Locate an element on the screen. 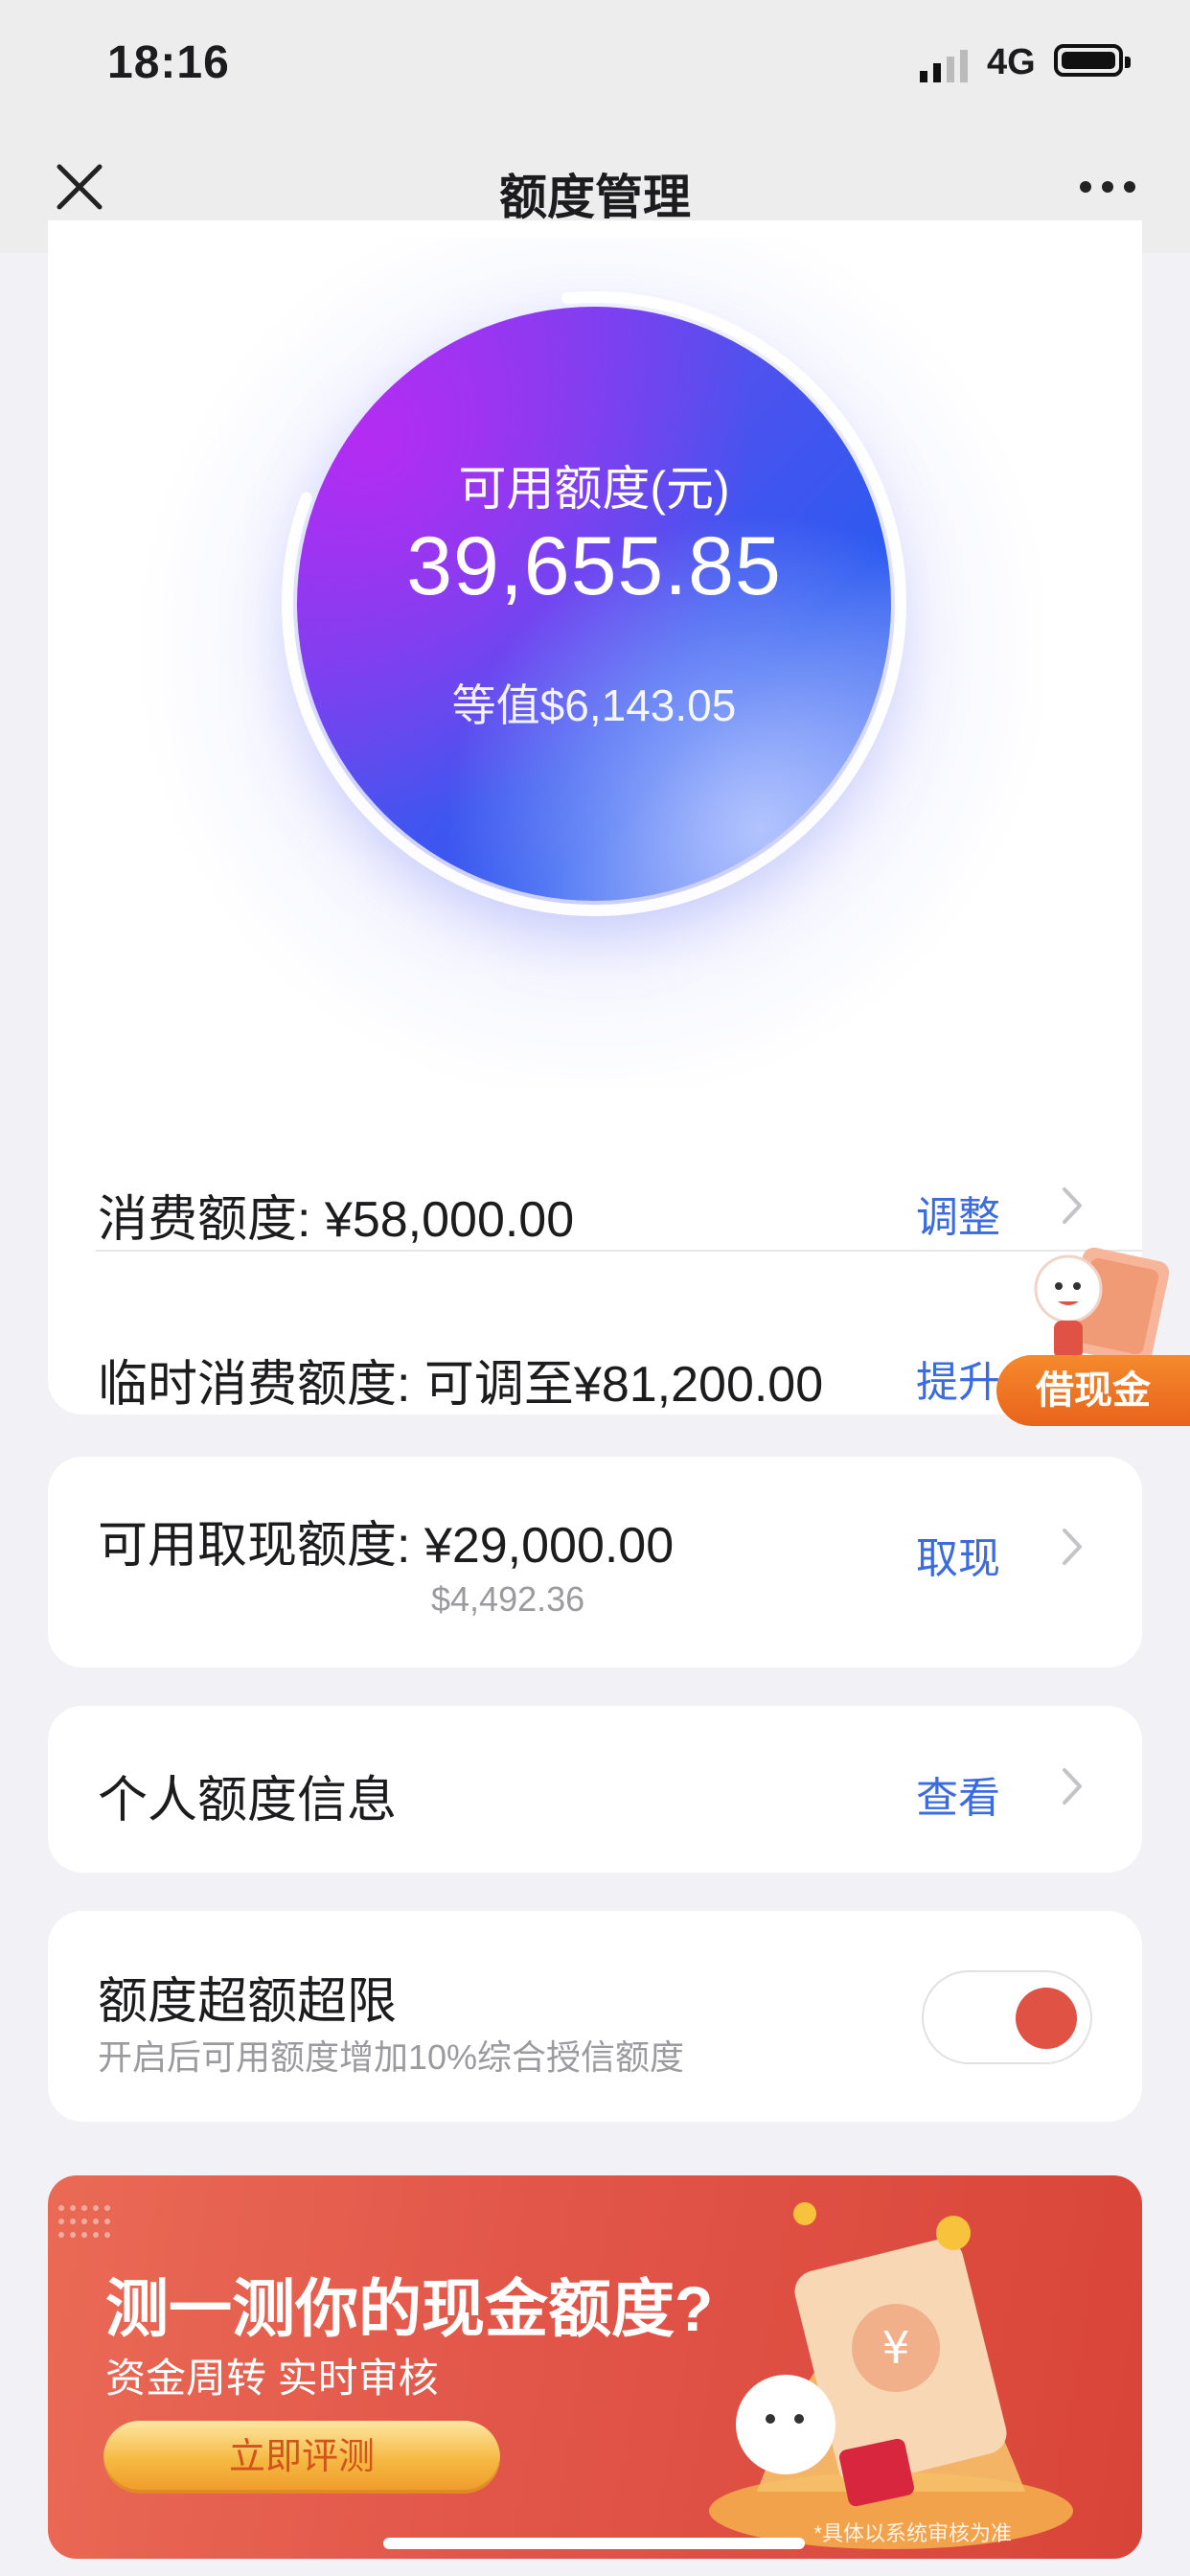 This screenshot has height=2576, width=1190. mascot-icon is located at coordinates (1102, 1306).